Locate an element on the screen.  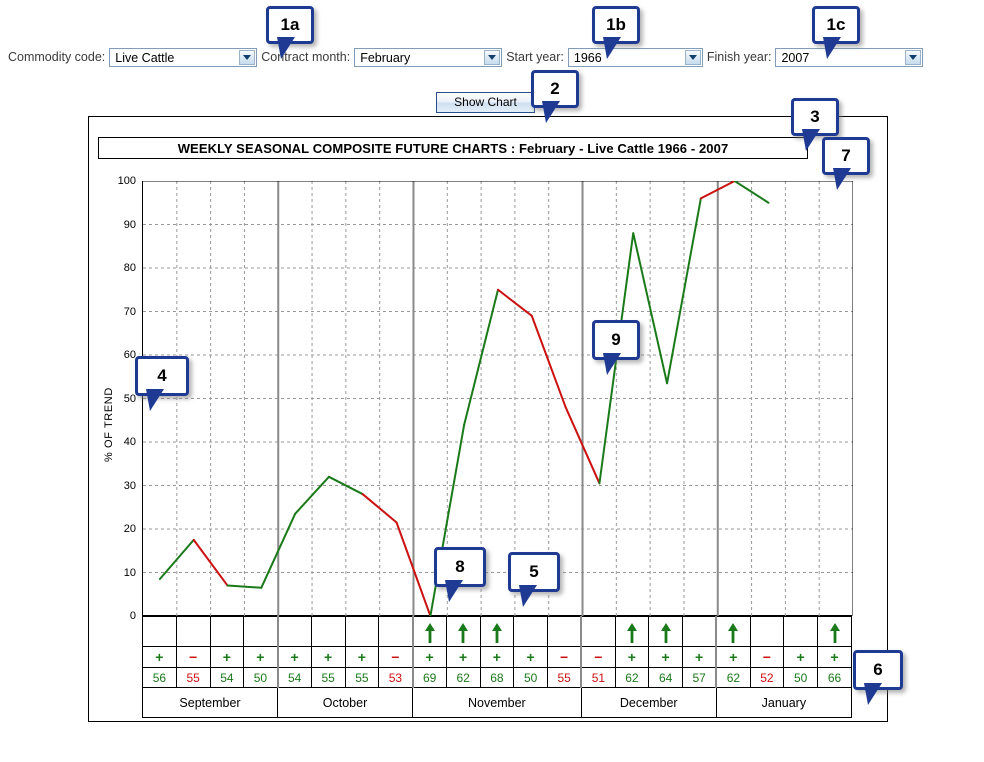
commodity-code-select: Live Cattle is located at coordinates (183, 57).